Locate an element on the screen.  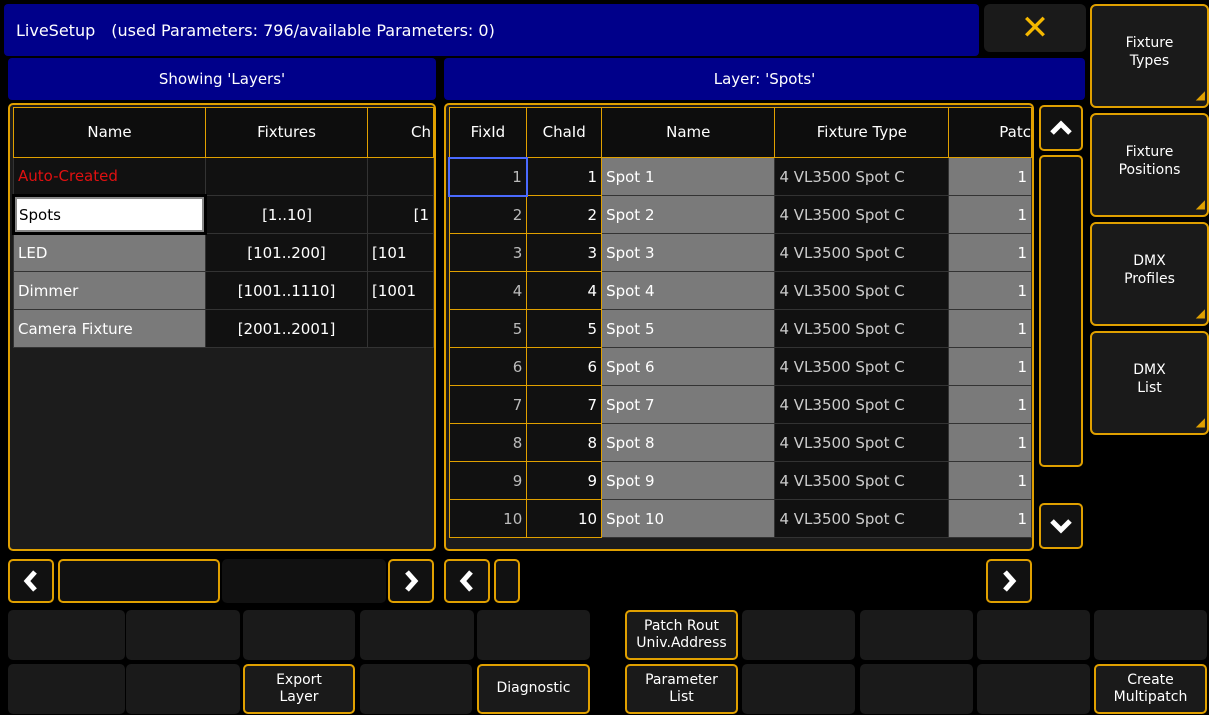
export-layer-button: Export Layer is located at coordinates (299, 689).